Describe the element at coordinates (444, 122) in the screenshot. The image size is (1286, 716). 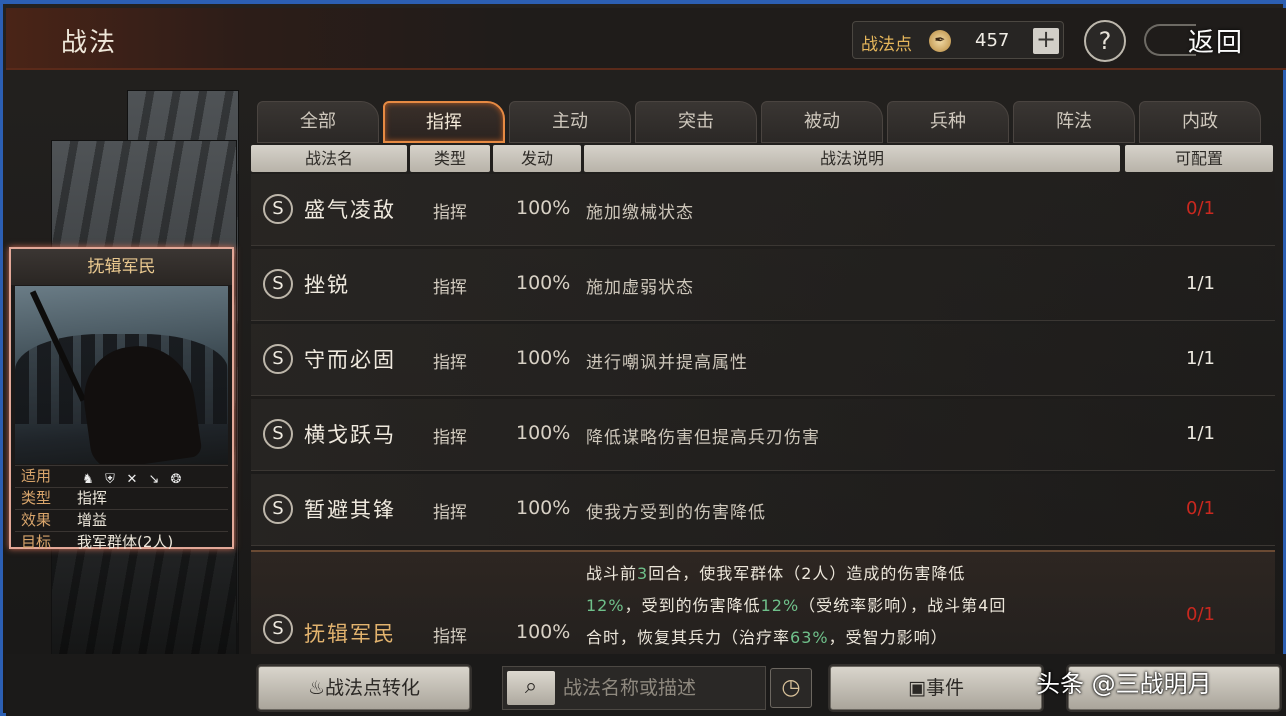
I see `tab-command: 指挥` at that location.